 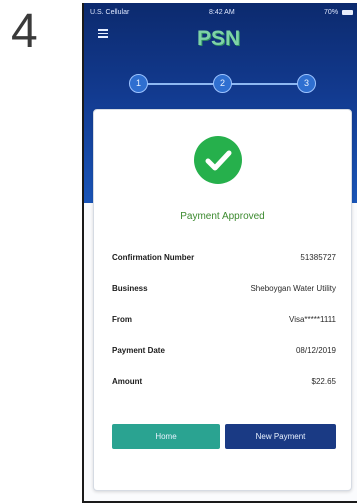 I want to click on row-label: Confirmation Number, so click(x=153, y=257).